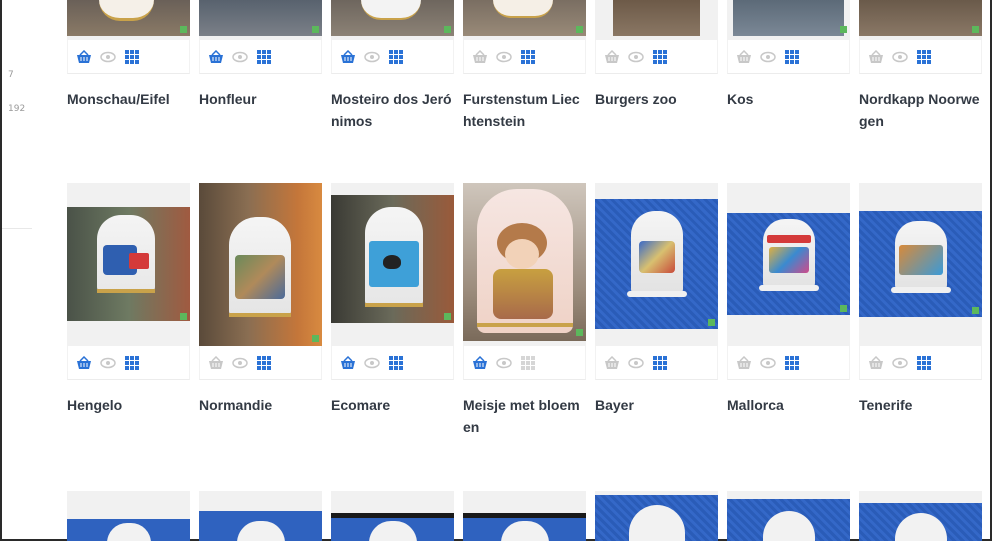 This screenshot has height=541, width=992. I want to click on product-card: Kos, so click(788, 66).